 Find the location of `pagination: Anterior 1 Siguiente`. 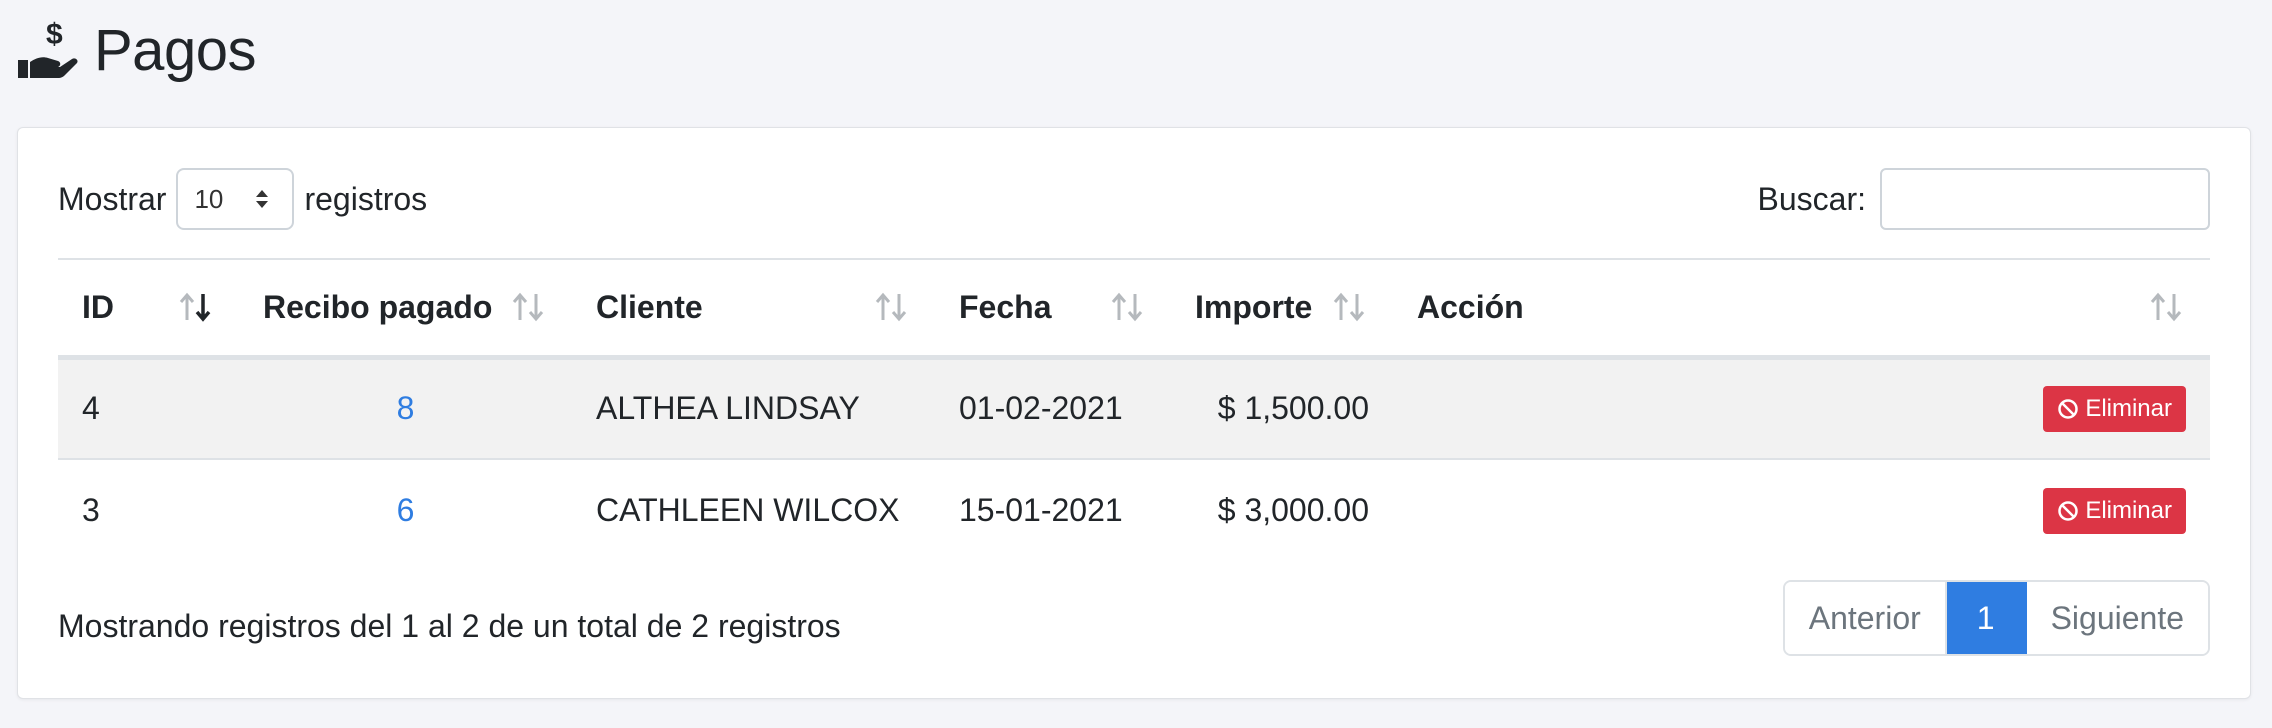

pagination: Anterior 1 Siguiente is located at coordinates (1996, 618).